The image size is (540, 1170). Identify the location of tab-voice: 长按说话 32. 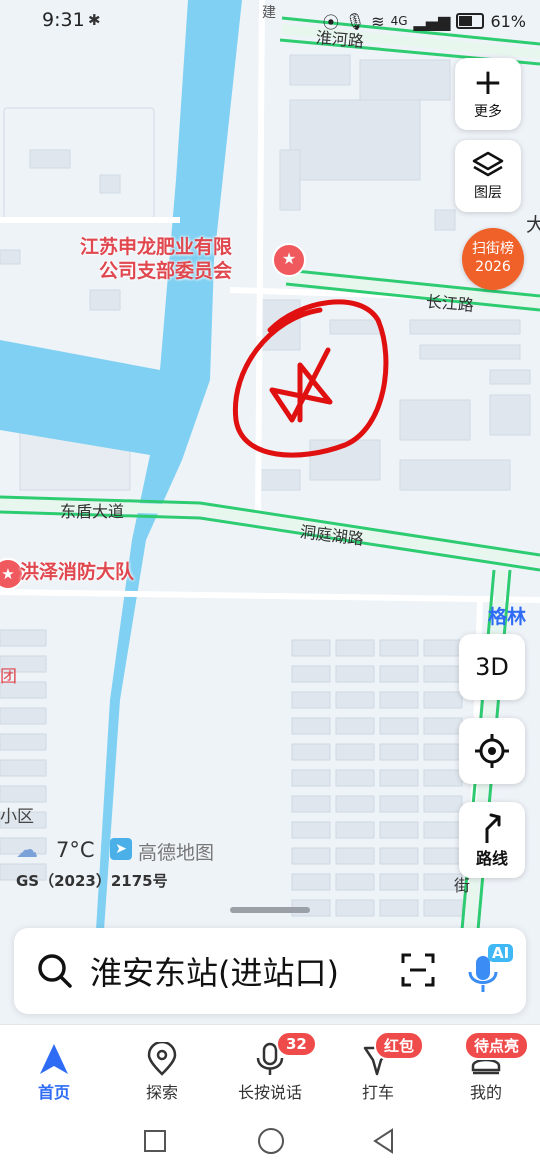
(270, 1067).